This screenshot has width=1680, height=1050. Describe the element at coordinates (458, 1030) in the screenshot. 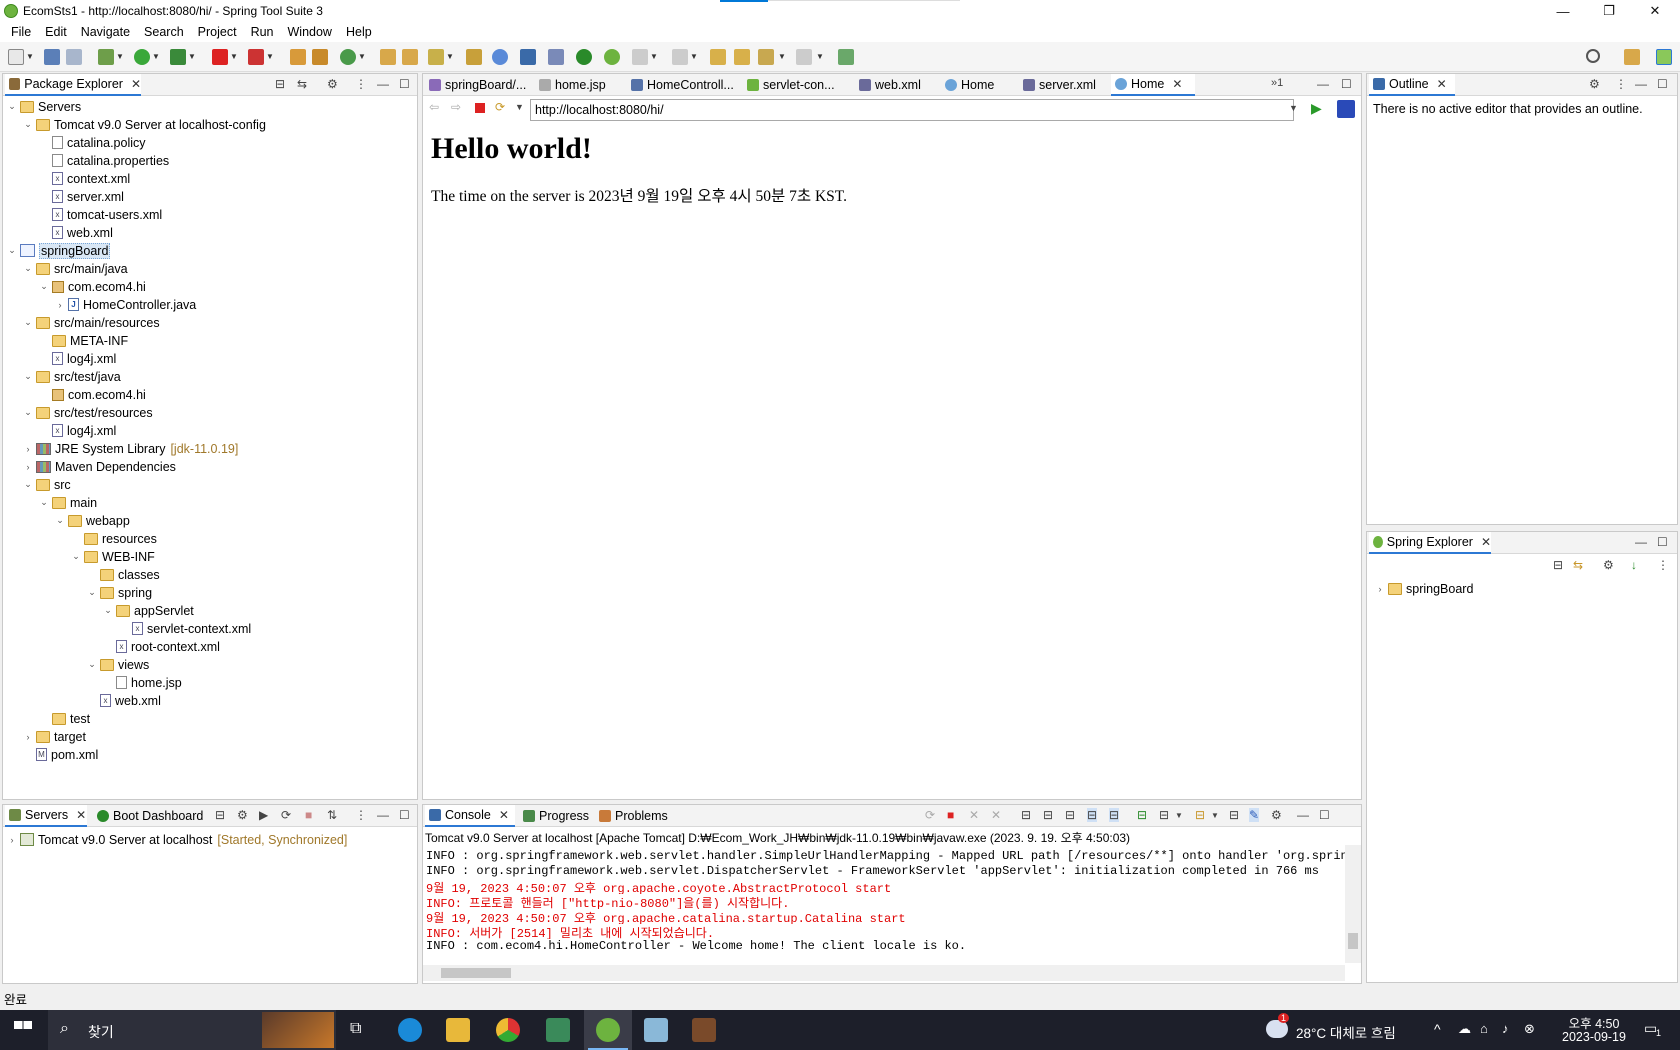

I see `file-explorer-icon` at that location.